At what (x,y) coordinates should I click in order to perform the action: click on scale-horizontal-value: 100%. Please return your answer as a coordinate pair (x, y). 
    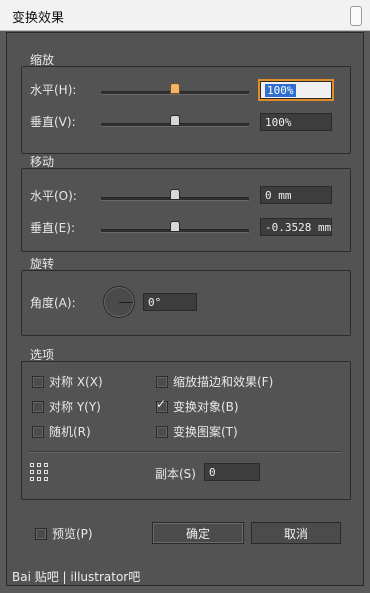
    Looking at the image, I should click on (280, 90).